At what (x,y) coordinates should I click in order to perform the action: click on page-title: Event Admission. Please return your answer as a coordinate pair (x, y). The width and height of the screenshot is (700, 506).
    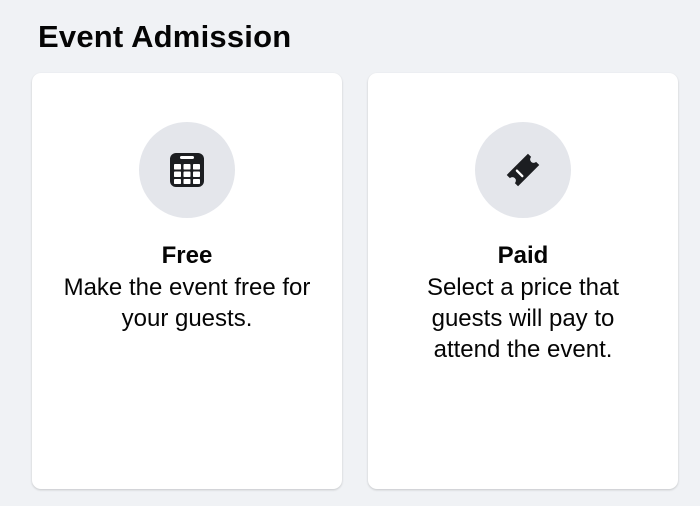
    Looking at the image, I should click on (165, 36).